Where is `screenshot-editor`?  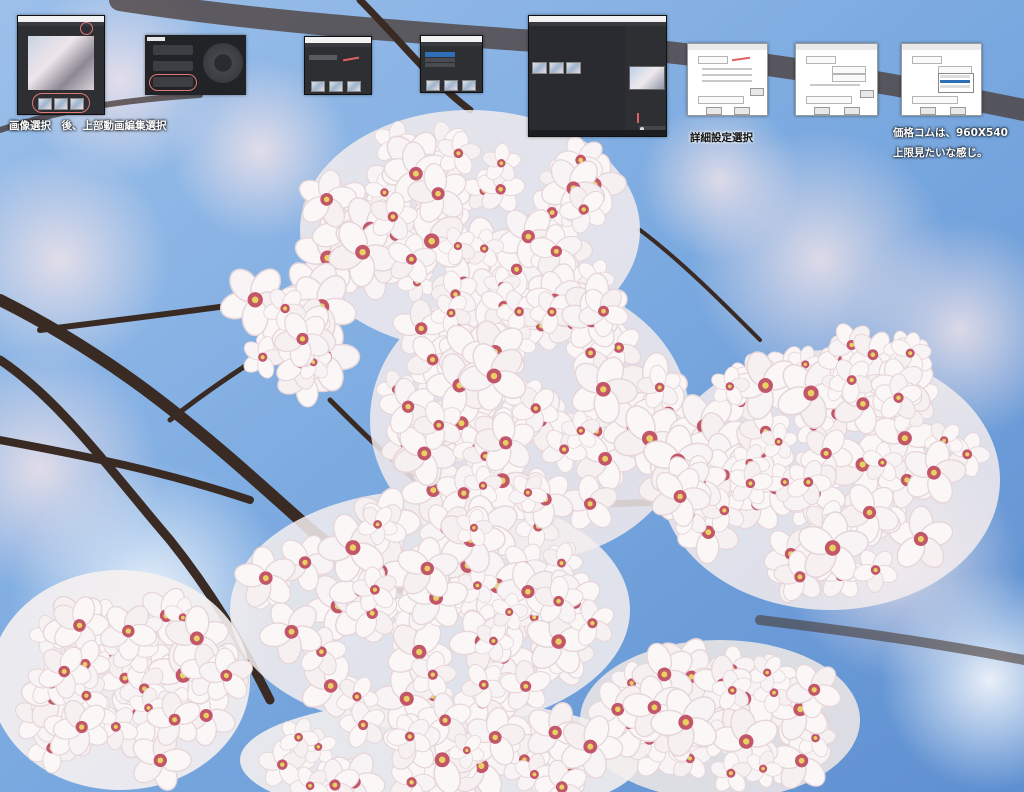
screenshot-editor is located at coordinates (338, 65).